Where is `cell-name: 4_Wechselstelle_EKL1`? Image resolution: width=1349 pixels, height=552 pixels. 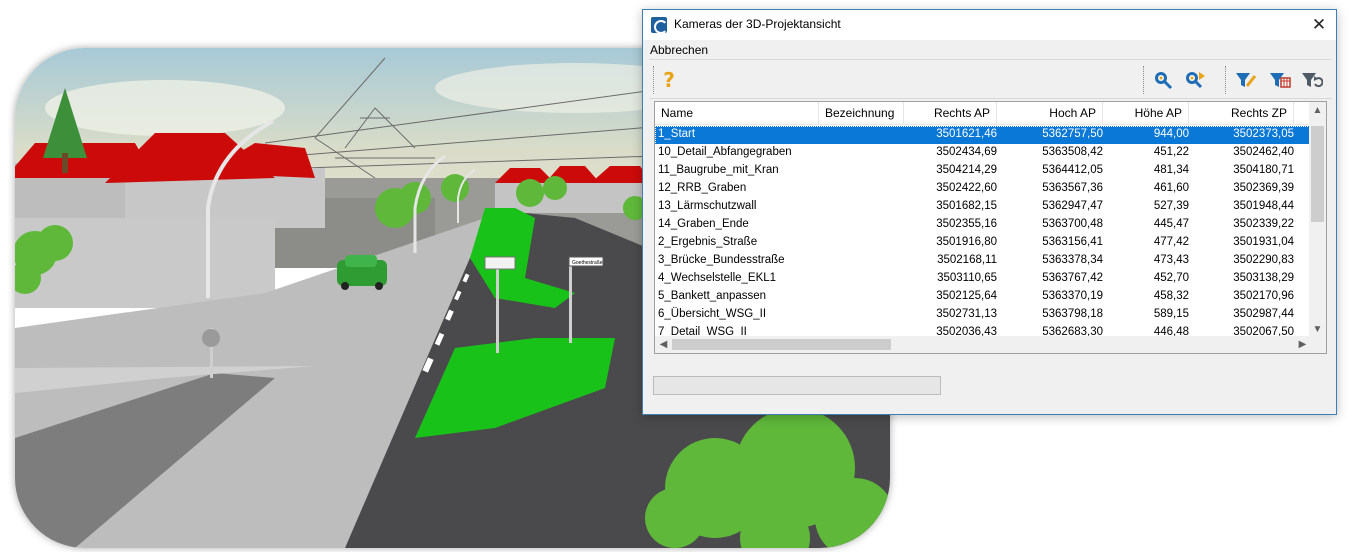 cell-name: 4_Wechselstelle_EKL1 is located at coordinates (717, 278).